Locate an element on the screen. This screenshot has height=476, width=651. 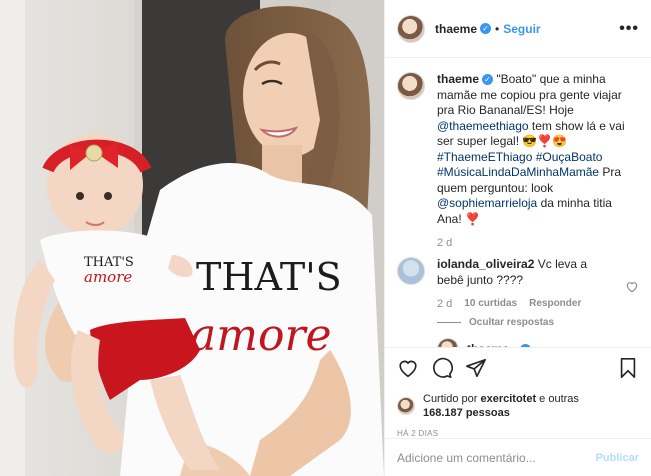
caption-meta: 2 d is located at coordinates (537, 243).